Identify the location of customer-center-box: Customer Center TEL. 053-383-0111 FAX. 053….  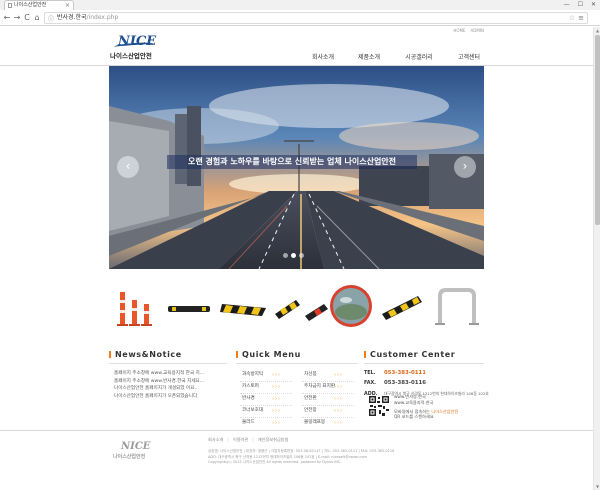
(426, 374).